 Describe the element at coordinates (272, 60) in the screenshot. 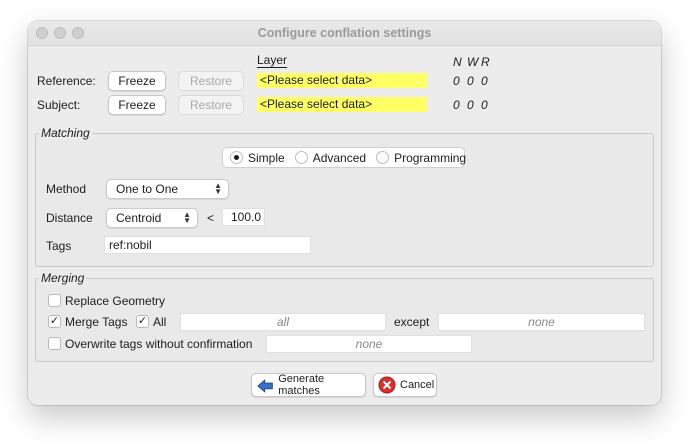

I see `layer-column-header: Layer` at that location.